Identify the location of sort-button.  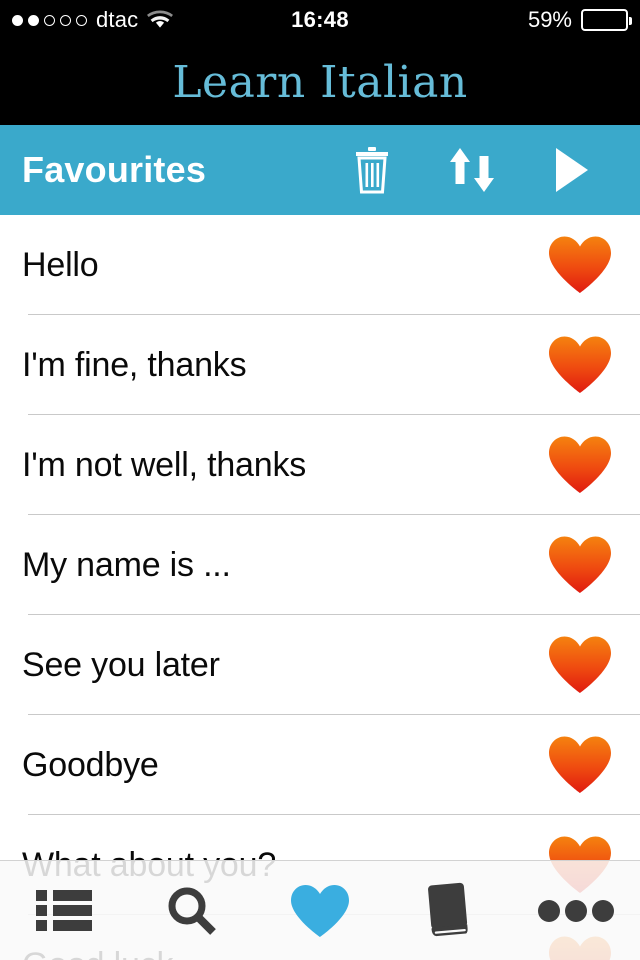
(472, 170).